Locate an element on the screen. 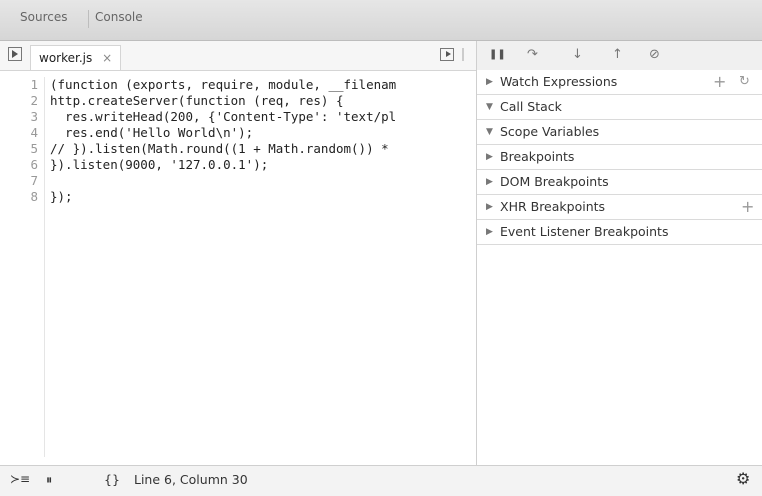 The height and width of the screenshot is (496, 762). line-number: 4 is located at coordinates (19, 133).